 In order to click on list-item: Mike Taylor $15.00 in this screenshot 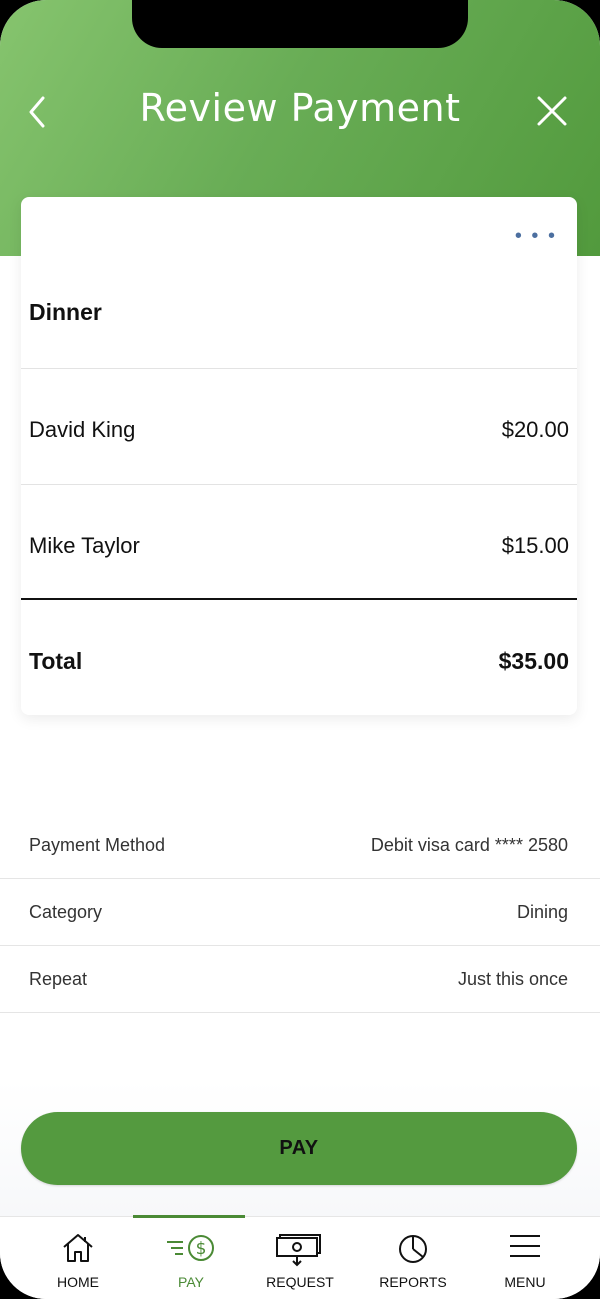, I will do `click(299, 542)`.